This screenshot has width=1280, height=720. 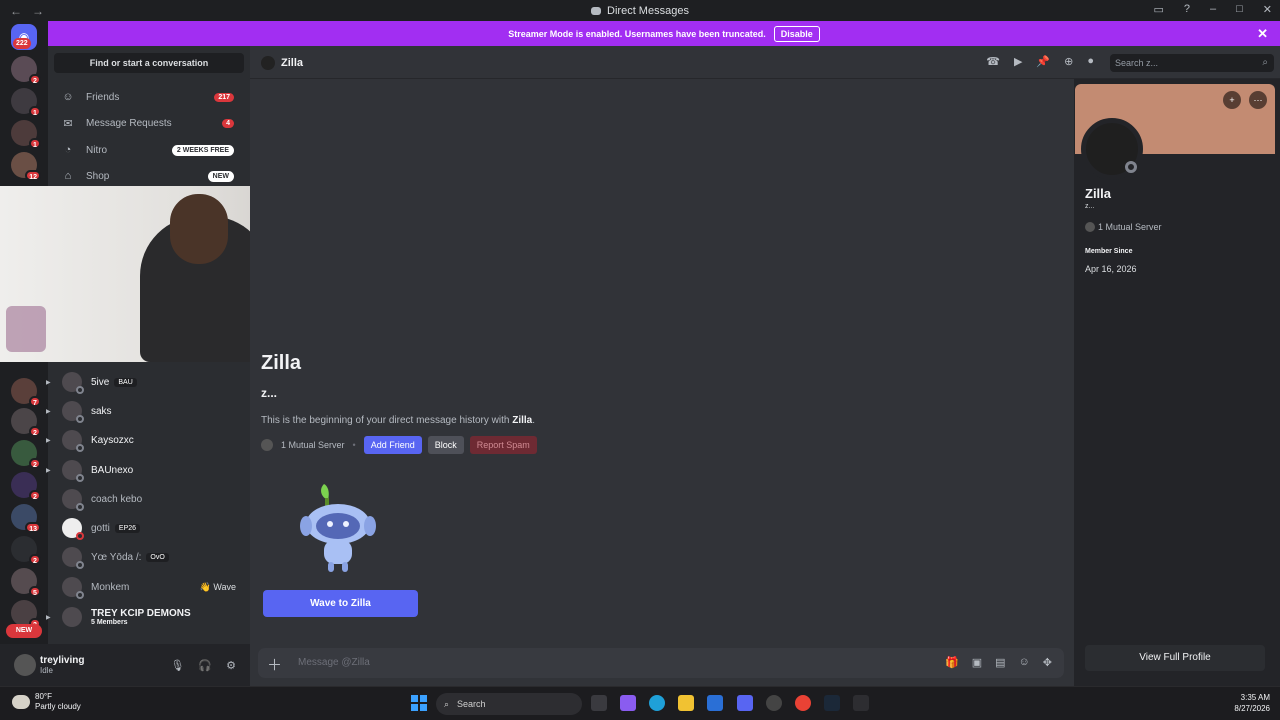 I want to click on user-info: treyliving Idle, so click(x=62, y=665).